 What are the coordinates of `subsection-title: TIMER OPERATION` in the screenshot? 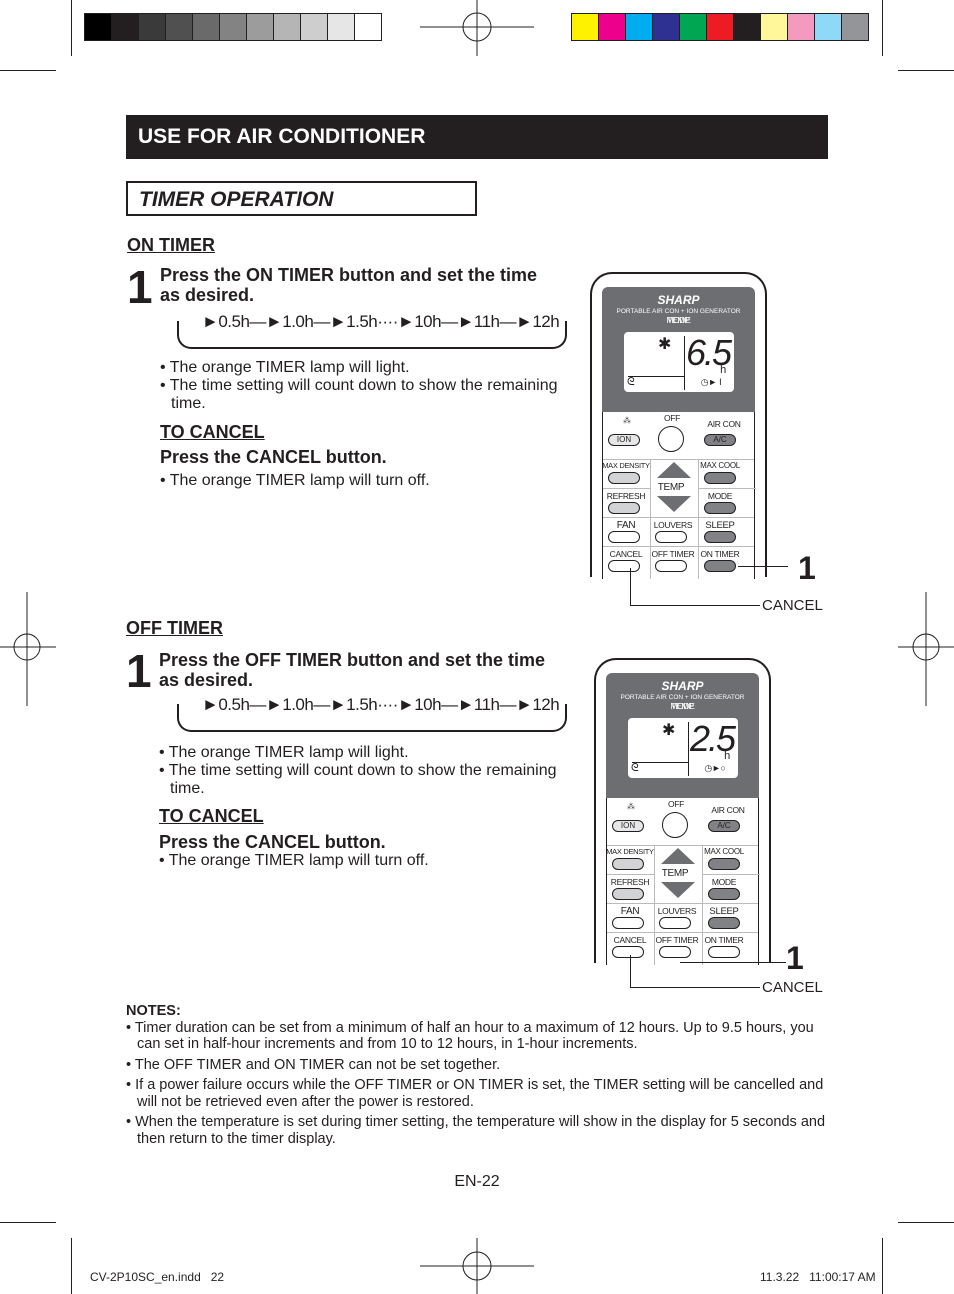 It's located at (301, 198).